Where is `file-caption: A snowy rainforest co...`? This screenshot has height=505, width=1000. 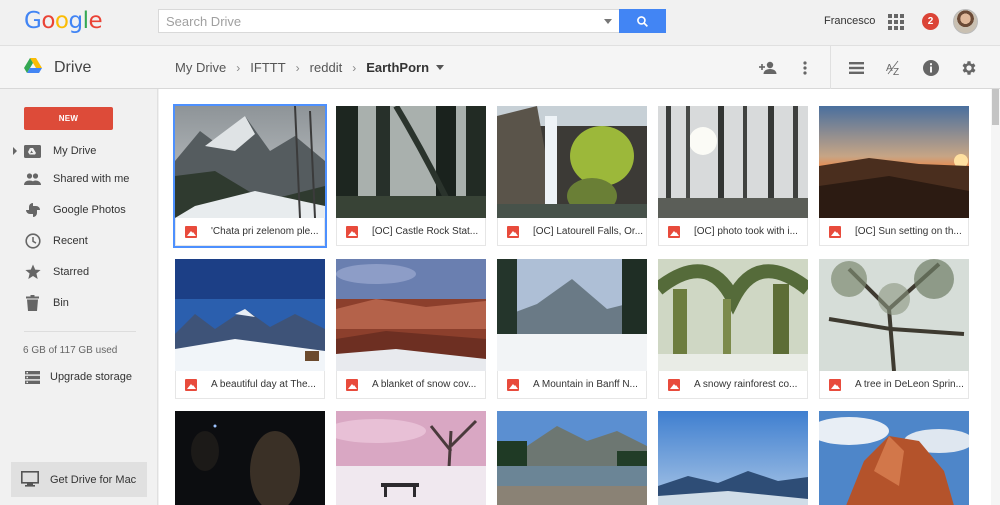 file-caption: A snowy rainforest co... is located at coordinates (733, 385).